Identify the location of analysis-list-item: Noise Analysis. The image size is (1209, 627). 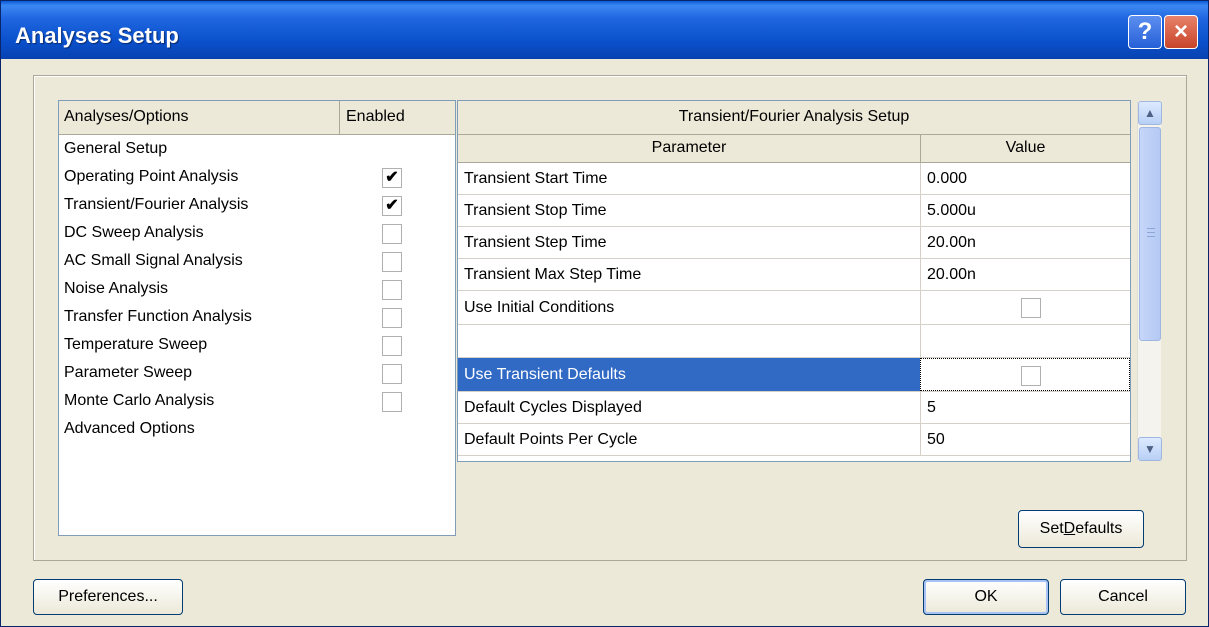
(256, 290).